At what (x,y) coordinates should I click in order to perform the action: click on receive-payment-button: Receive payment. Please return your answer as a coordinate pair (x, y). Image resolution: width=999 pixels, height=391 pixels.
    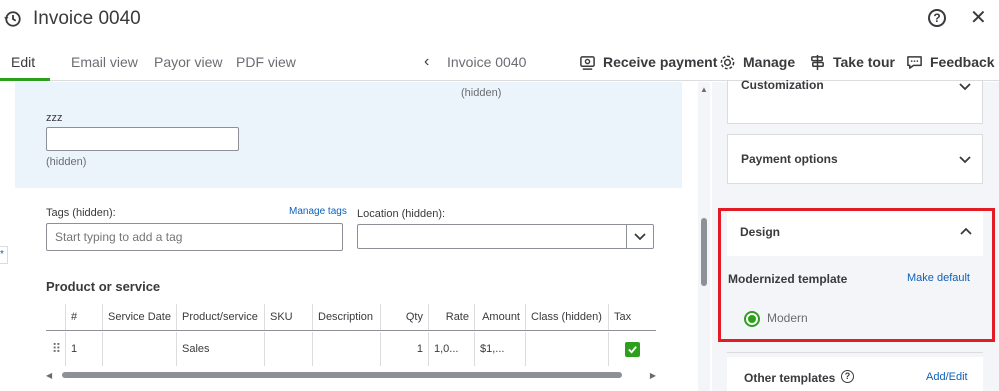
    Looking at the image, I should click on (648, 62).